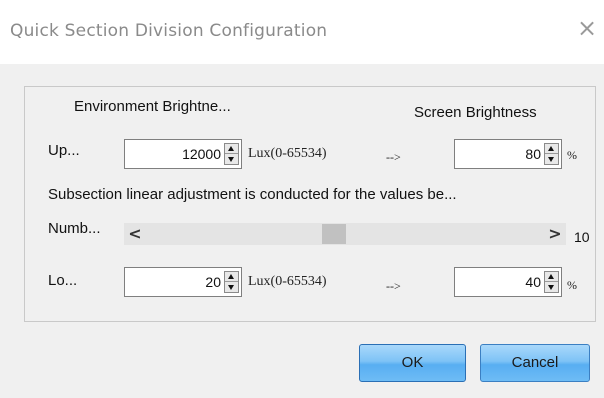  What do you see at coordinates (533, 282) in the screenshot?
I see `lower-screen-value: 40` at bounding box center [533, 282].